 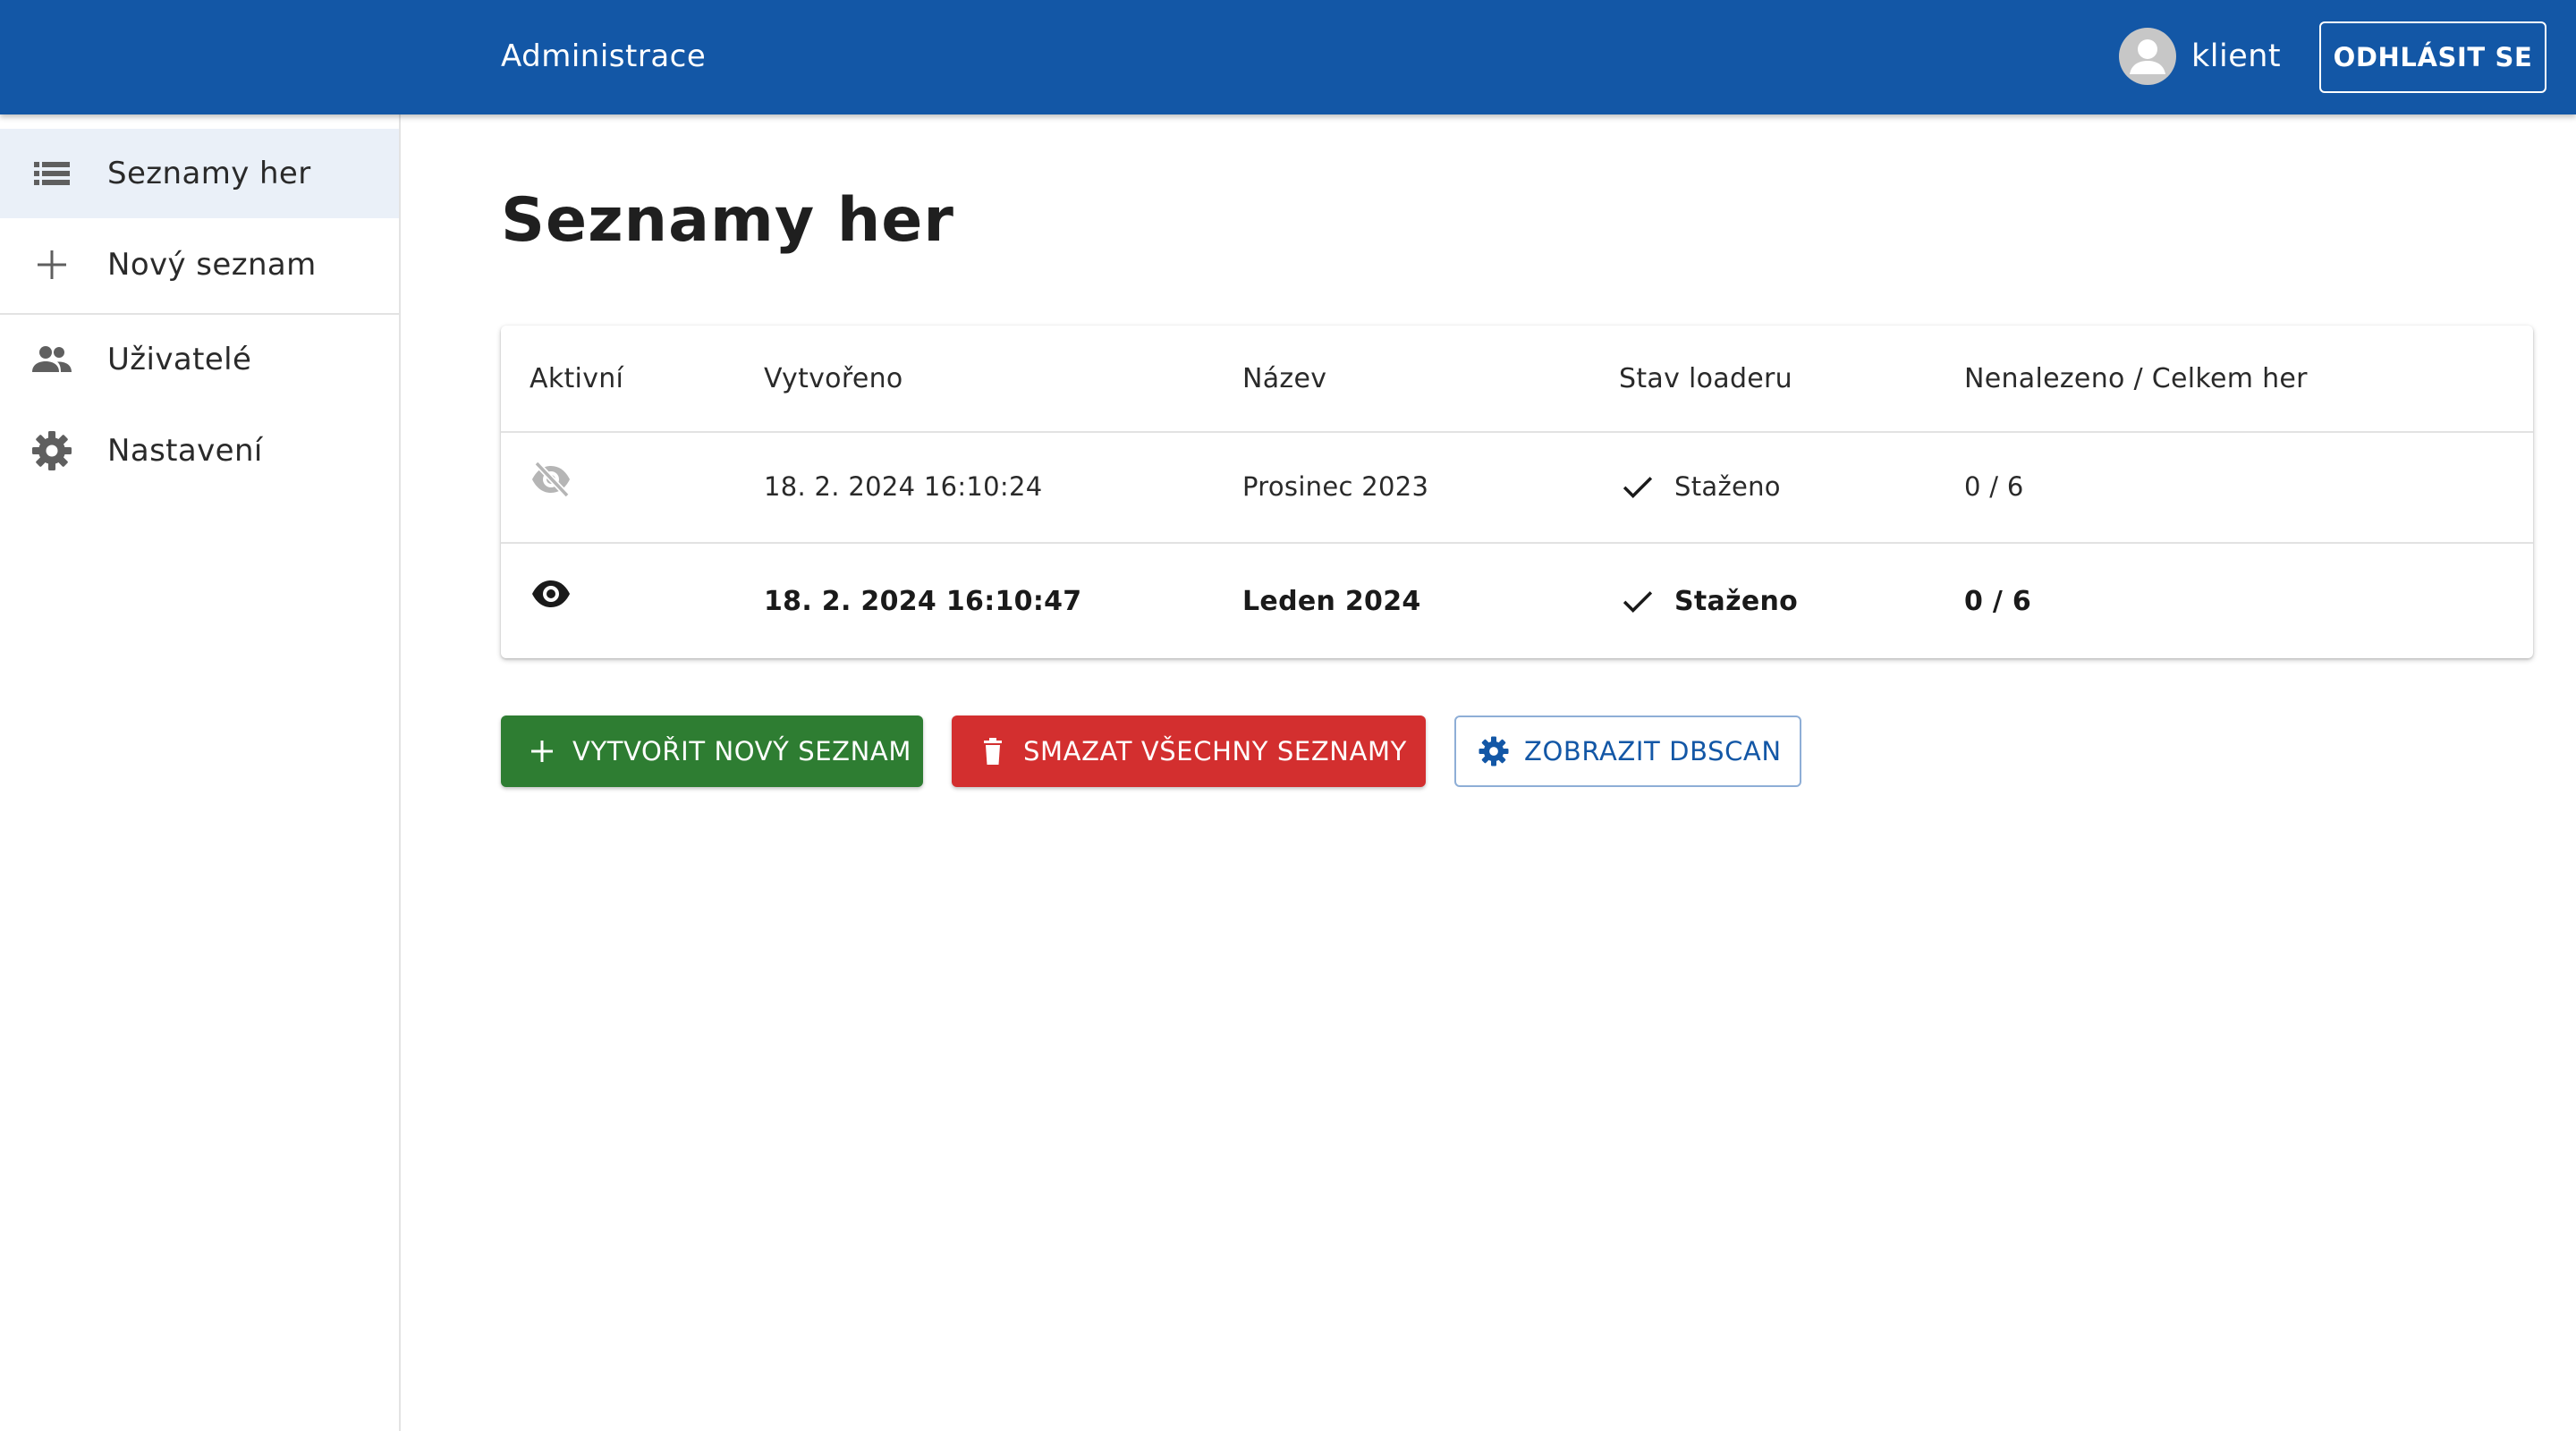 I want to click on delete-all-lists-label: SMAZAT VŠECHNY SEZNAMY, so click(x=1215, y=751).